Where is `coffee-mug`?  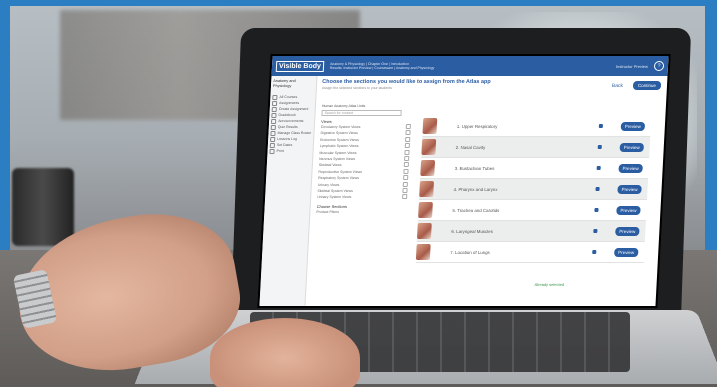 coffee-mug is located at coordinates (43, 207).